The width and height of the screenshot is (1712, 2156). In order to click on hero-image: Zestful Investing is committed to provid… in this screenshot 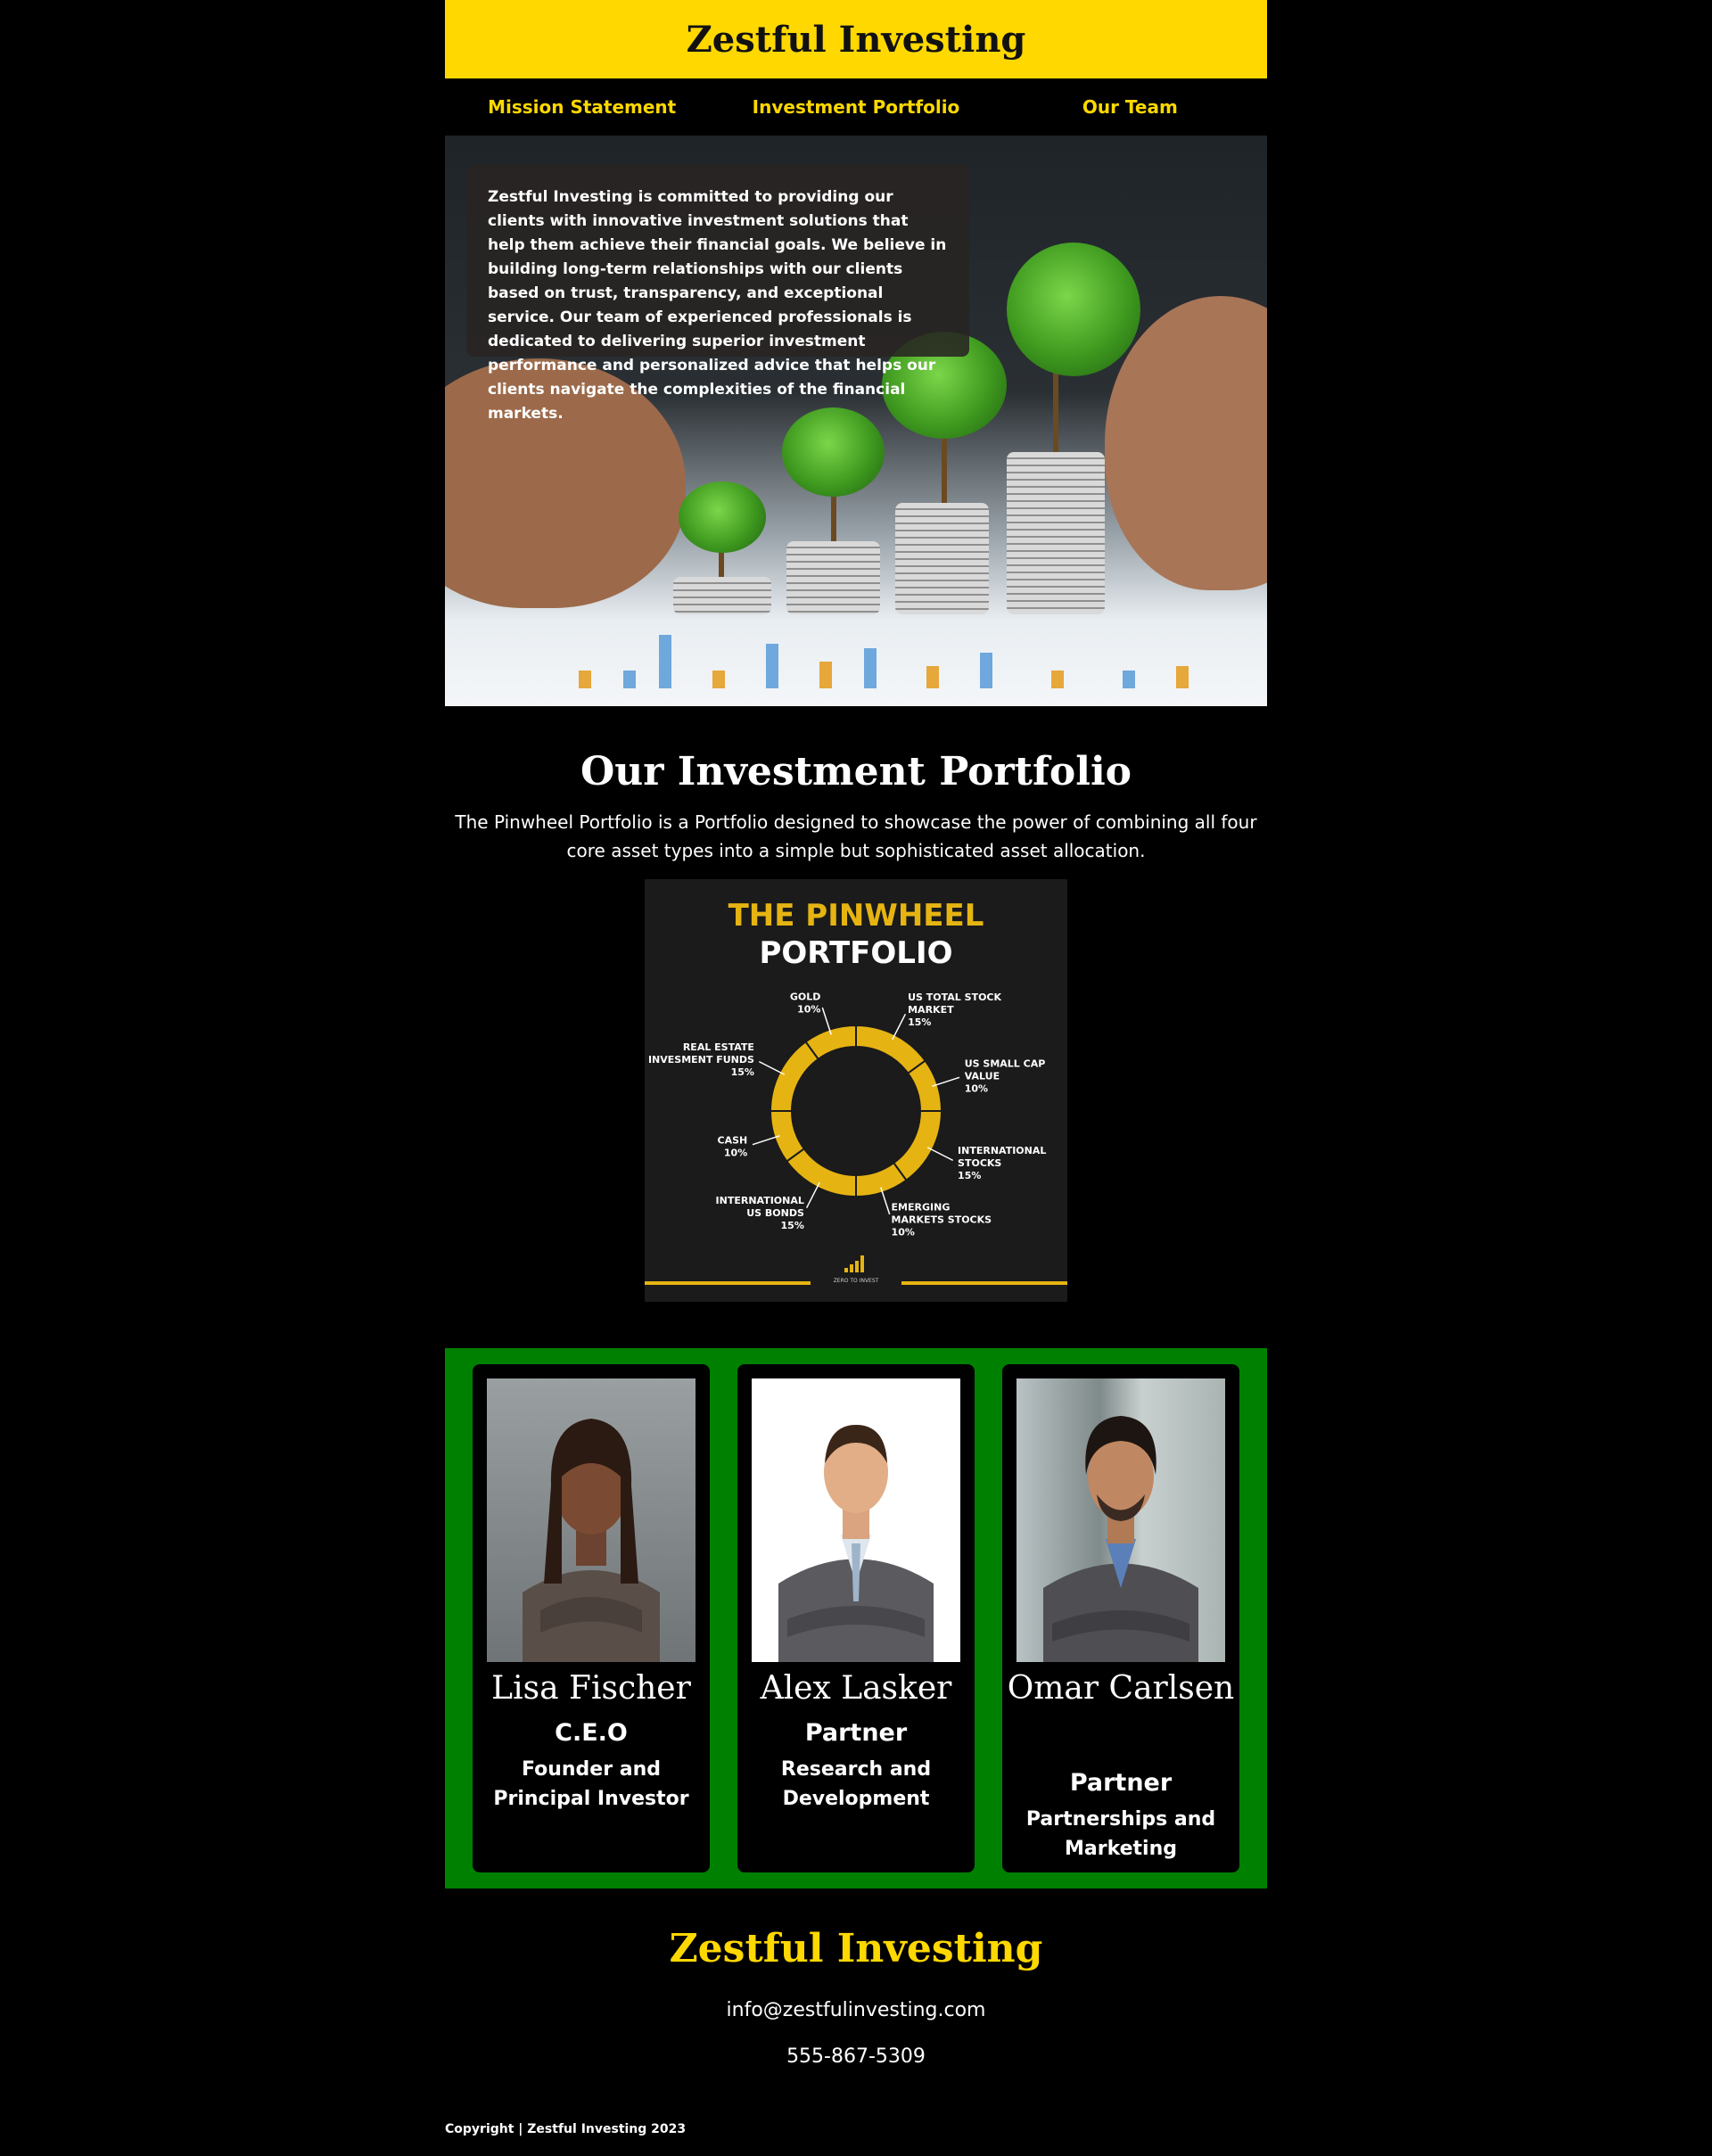, I will do `click(856, 421)`.